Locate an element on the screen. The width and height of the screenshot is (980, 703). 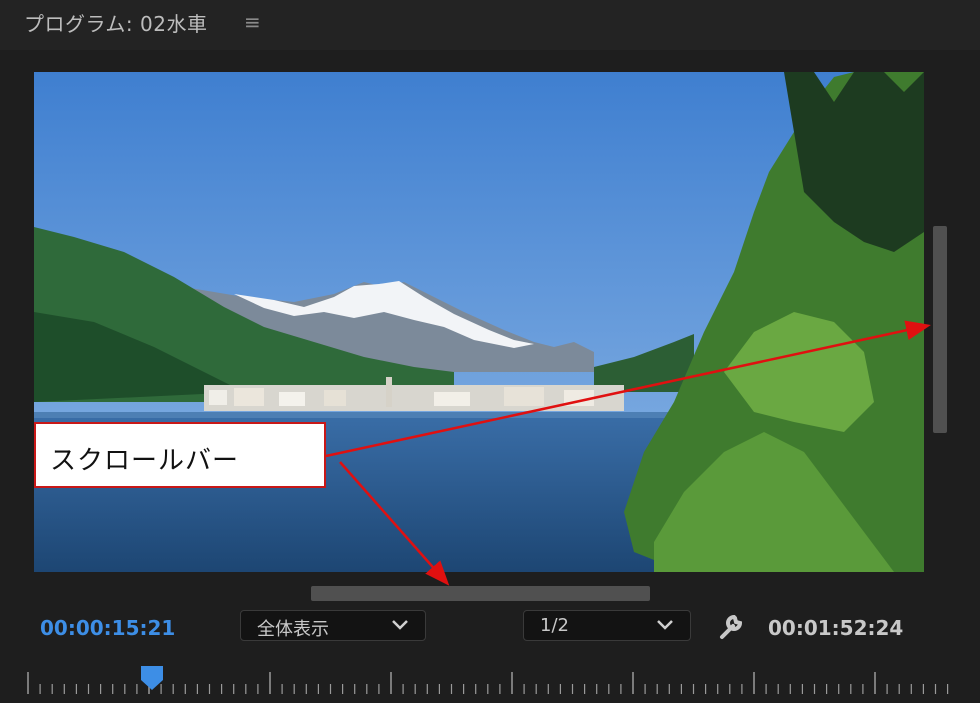
zoom-level-select: 全体表示 is located at coordinates (333, 625).